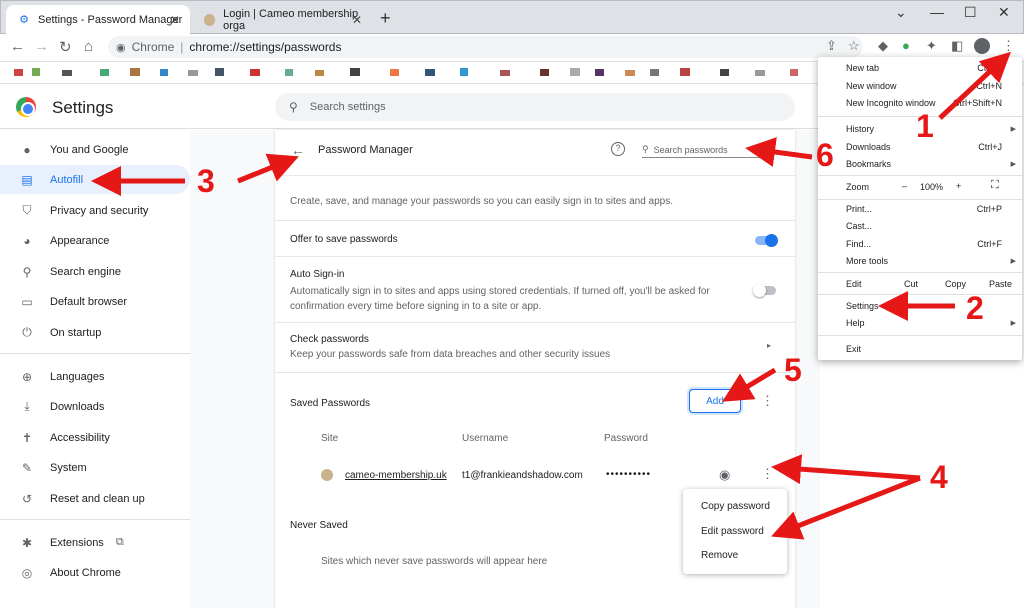  I want to click on annotation-label-1: 1, so click(925, 126).